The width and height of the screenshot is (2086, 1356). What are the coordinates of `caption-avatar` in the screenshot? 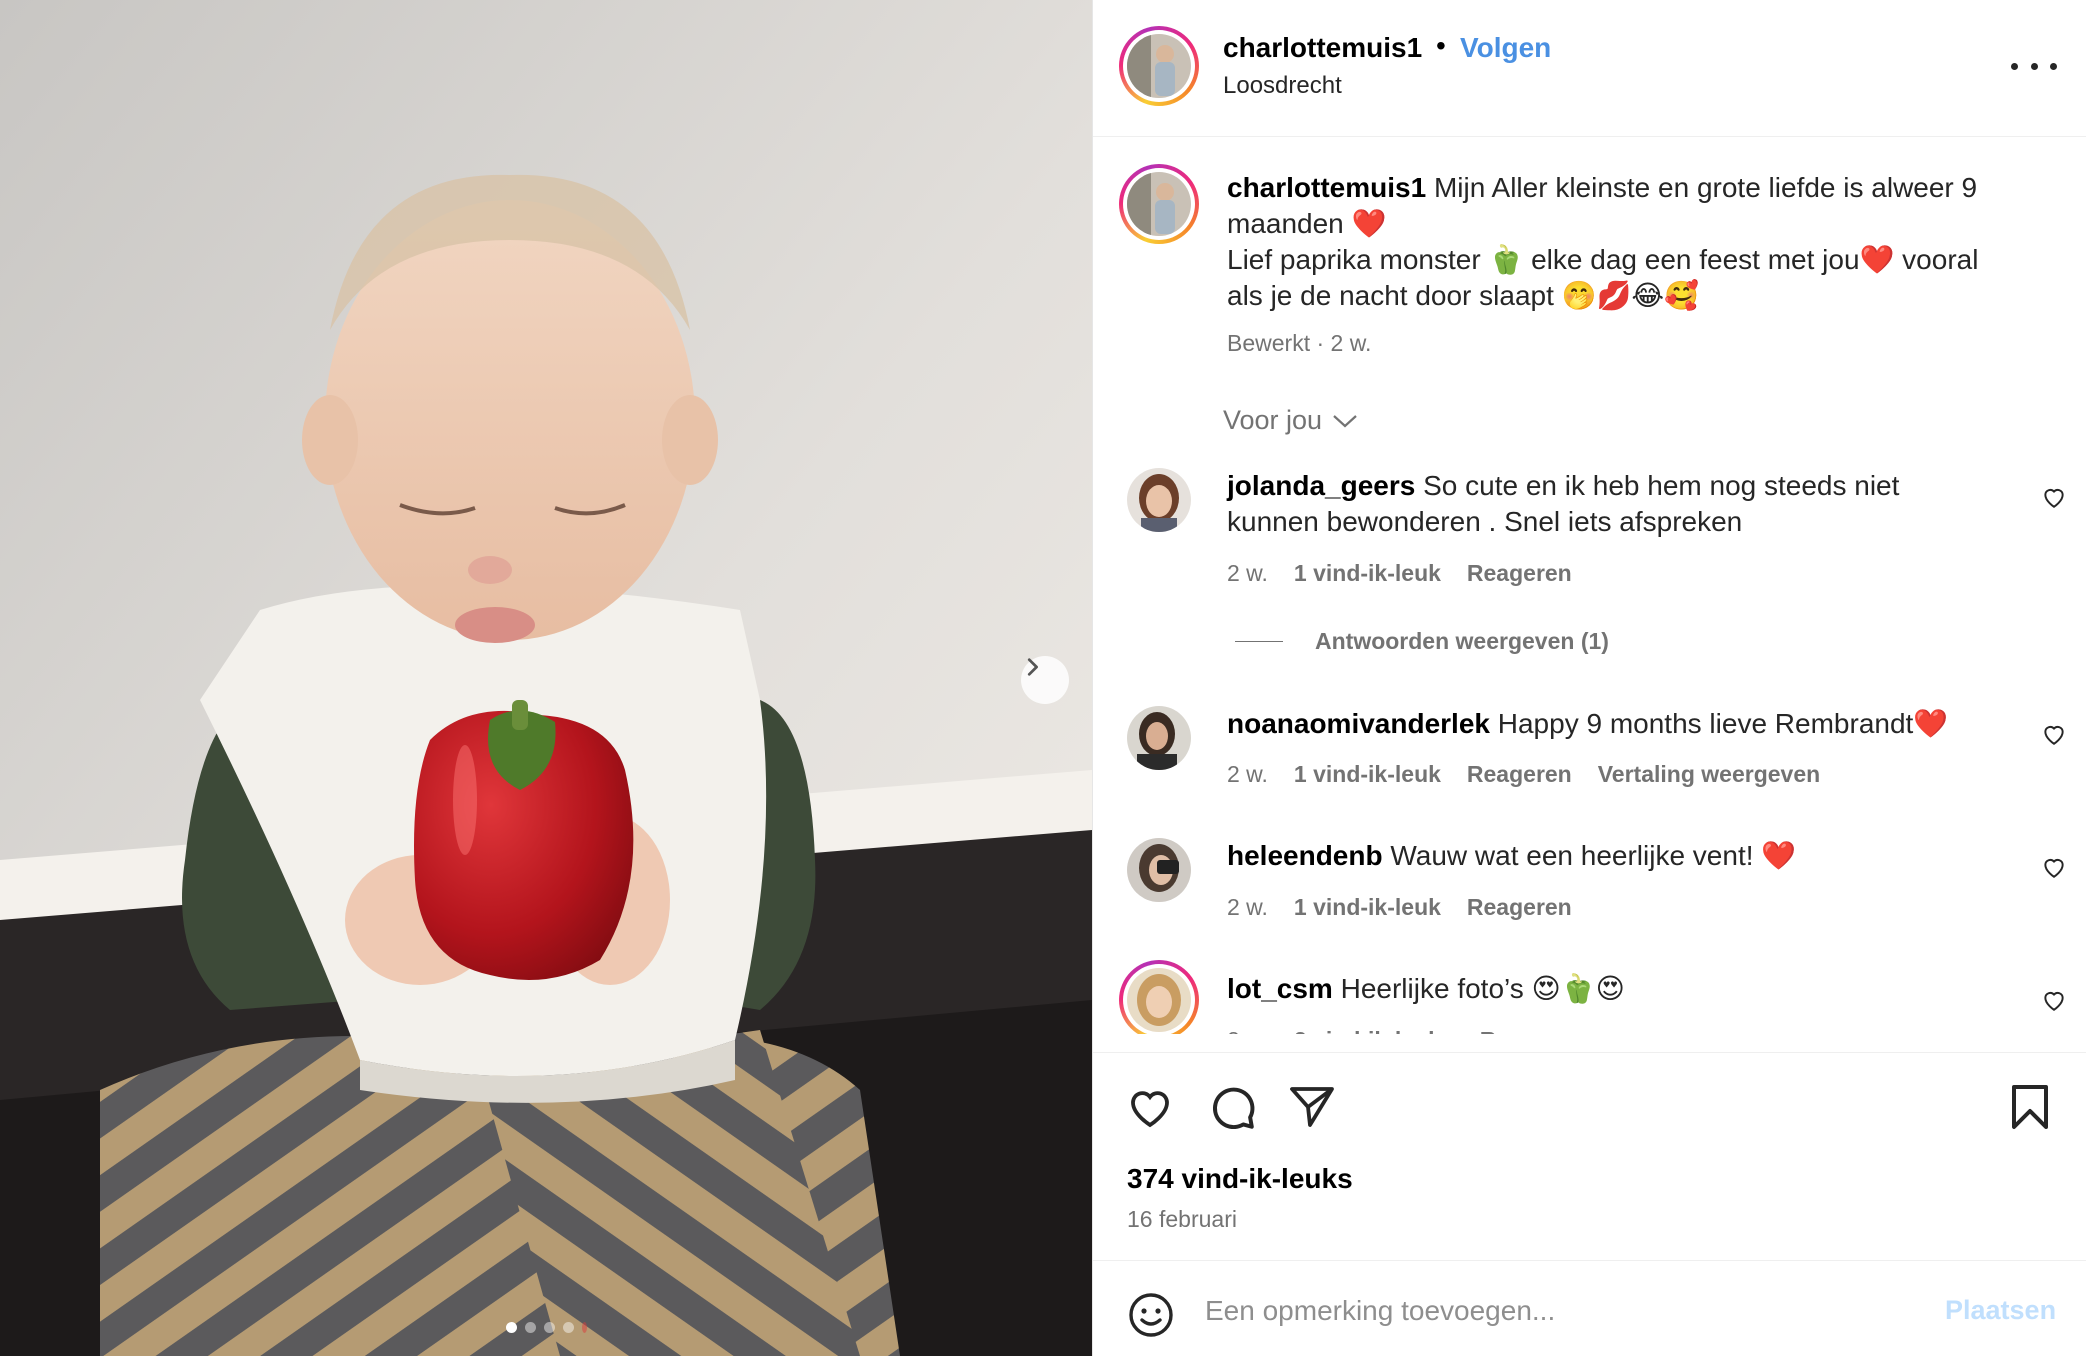 It's located at (1159, 204).